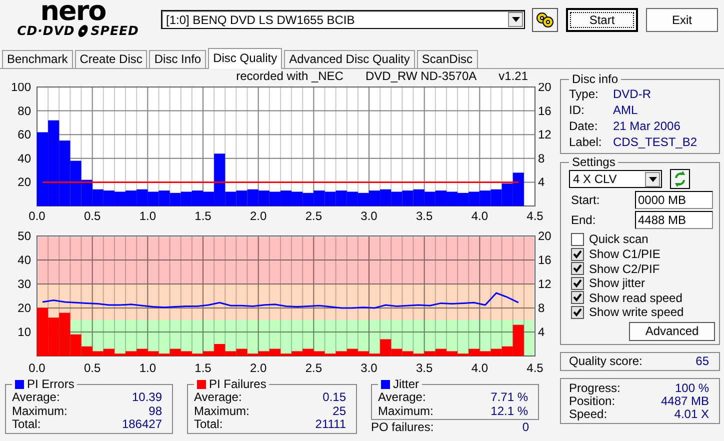 This screenshot has width=724, height=441. Describe the element at coordinates (602, 20) in the screenshot. I see `start-button: Start` at that location.